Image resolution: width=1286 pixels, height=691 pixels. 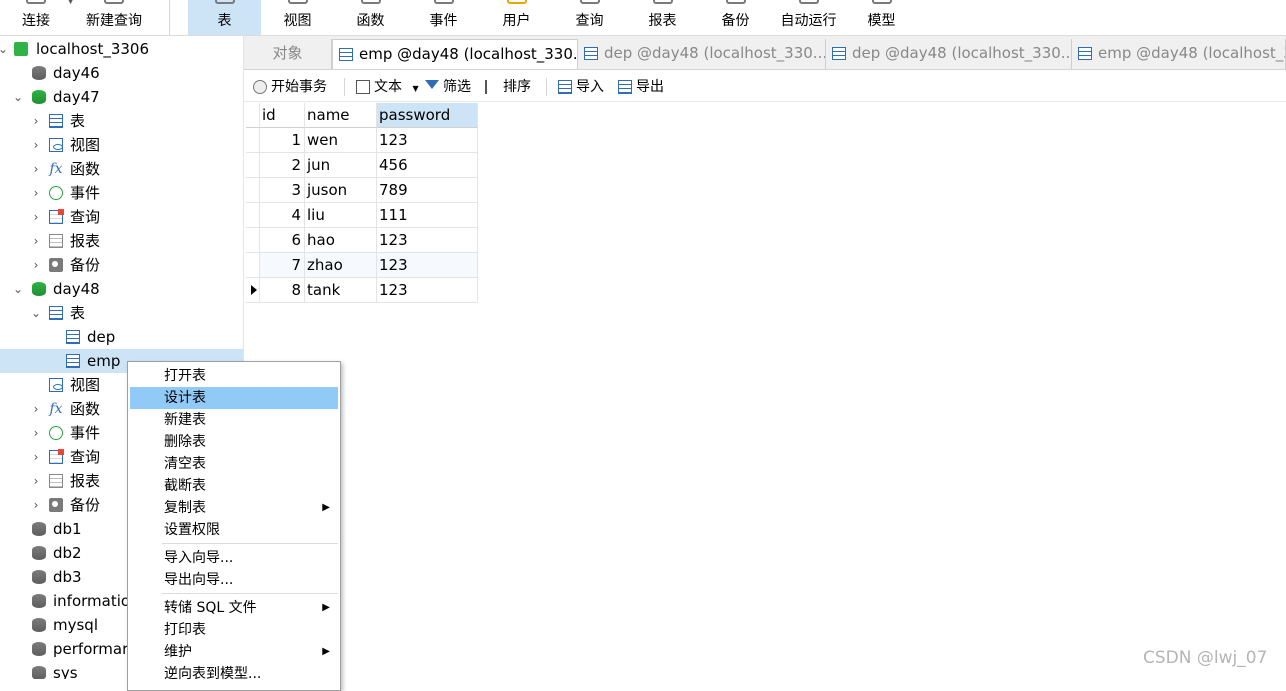 I want to click on report-button: 报表, so click(x=662, y=17).